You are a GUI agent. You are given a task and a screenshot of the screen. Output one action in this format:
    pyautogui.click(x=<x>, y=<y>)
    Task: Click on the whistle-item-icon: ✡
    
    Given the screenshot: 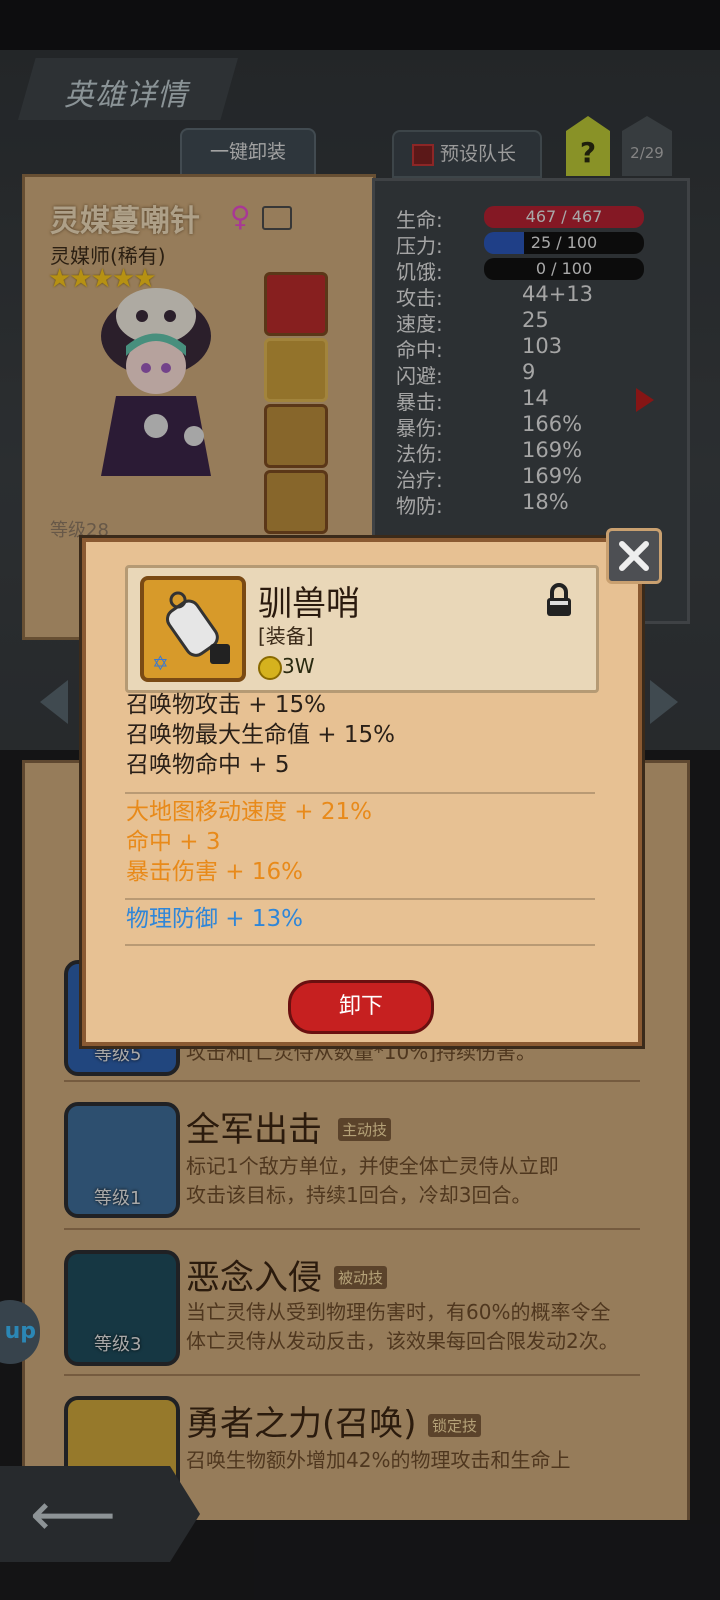 What is the action you would take?
    pyautogui.click(x=193, y=629)
    